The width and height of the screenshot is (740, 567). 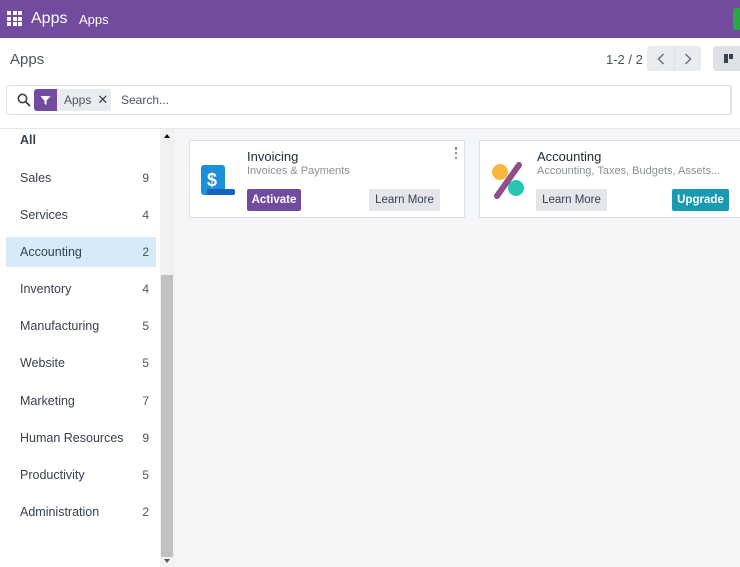 What do you see at coordinates (44, 215) in the screenshot?
I see `sidebar-item-label: Services` at bounding box center [44, 215].